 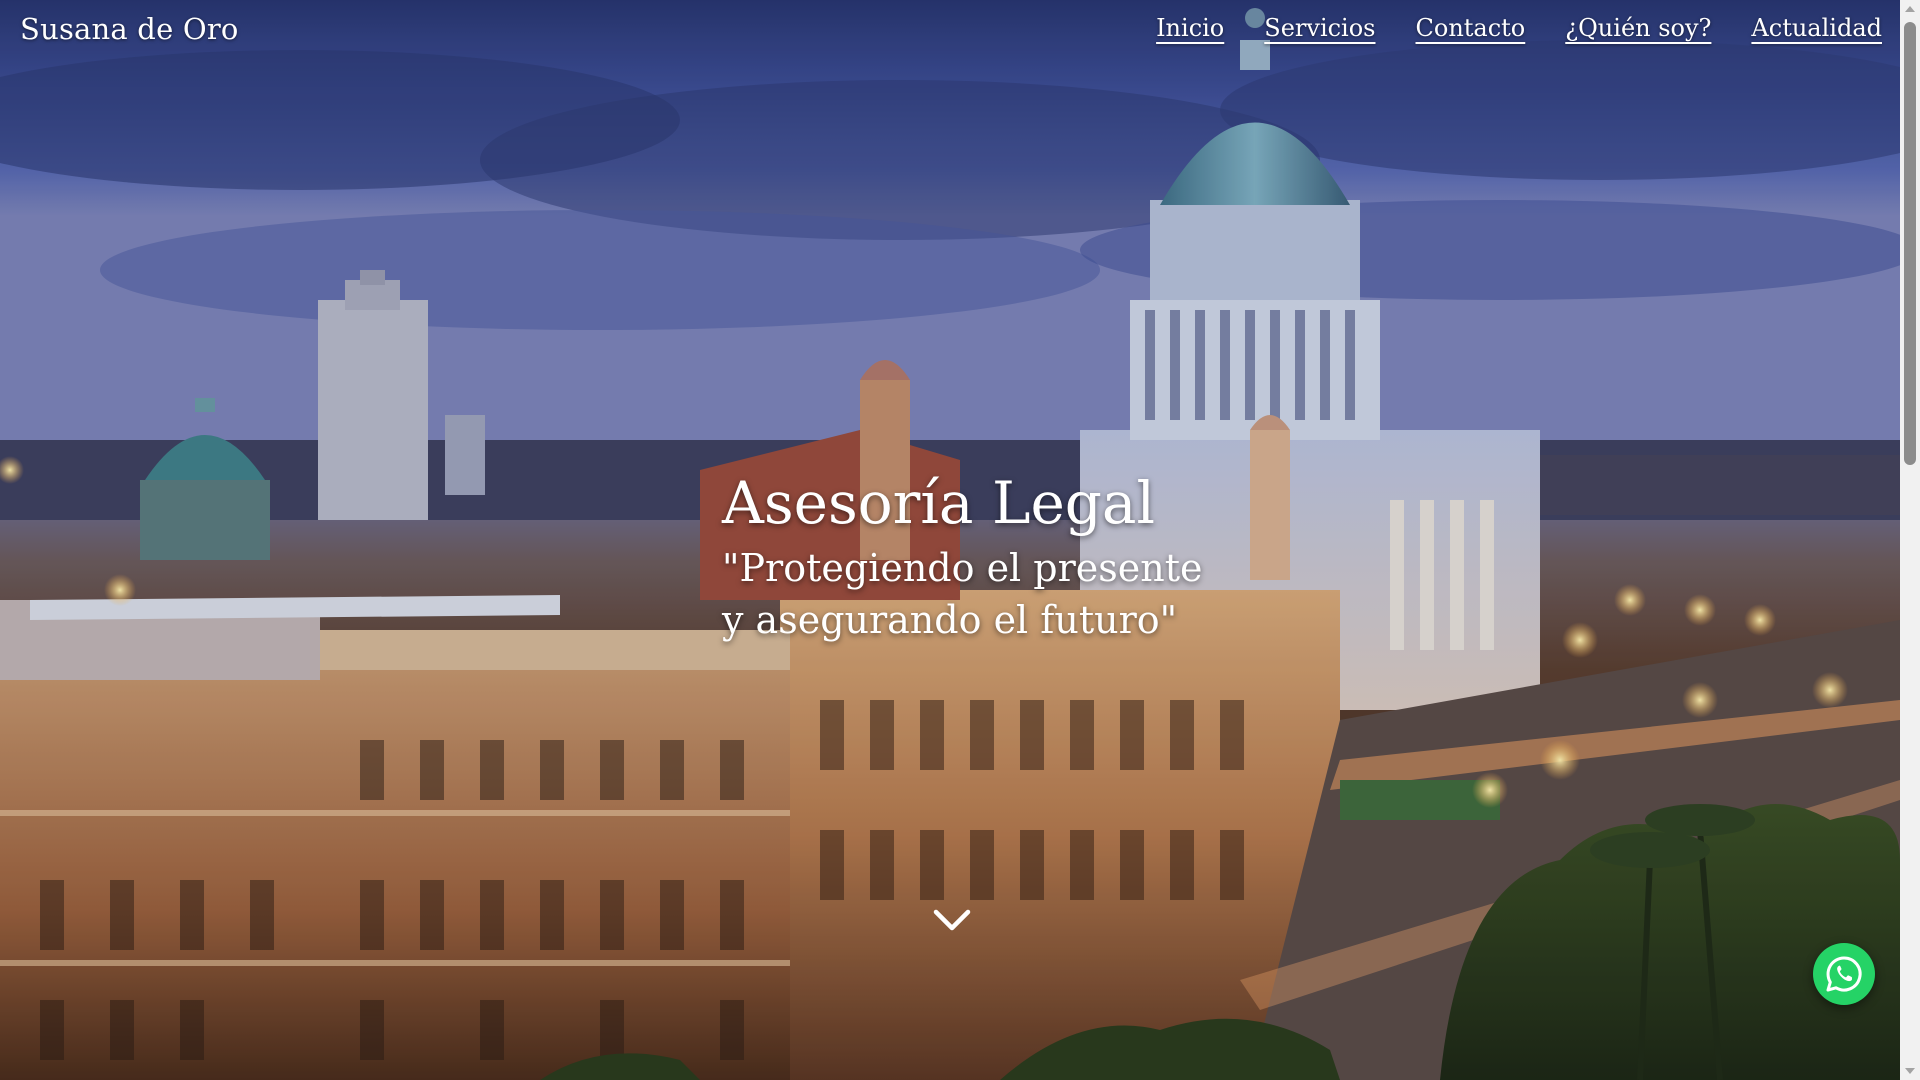 I want to click on whatsapp-button, so click(x=1844, y=974).